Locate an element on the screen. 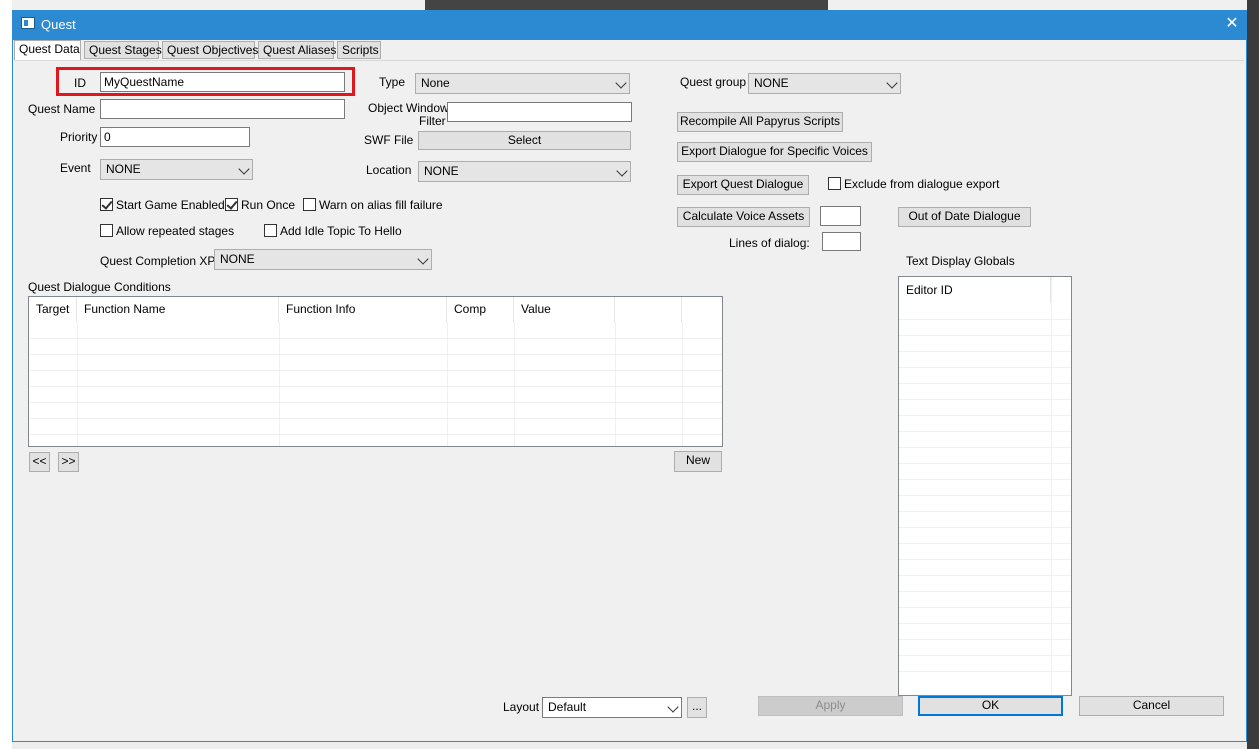  voice-assets-field is located at coordinates (840, 216).